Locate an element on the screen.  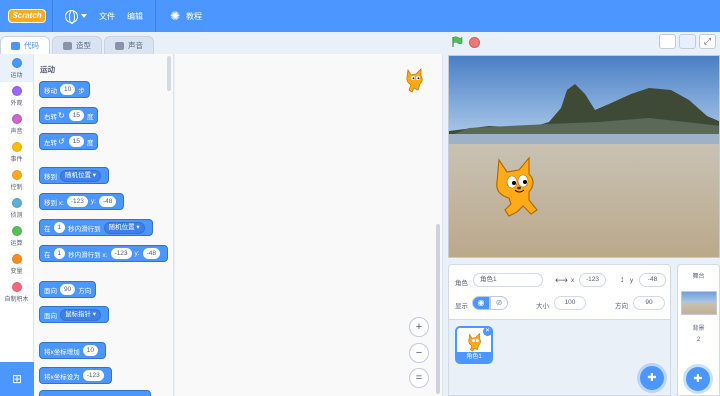
block-goto: 移到 随机位置 ▾ is located at coordinates (74, 175).